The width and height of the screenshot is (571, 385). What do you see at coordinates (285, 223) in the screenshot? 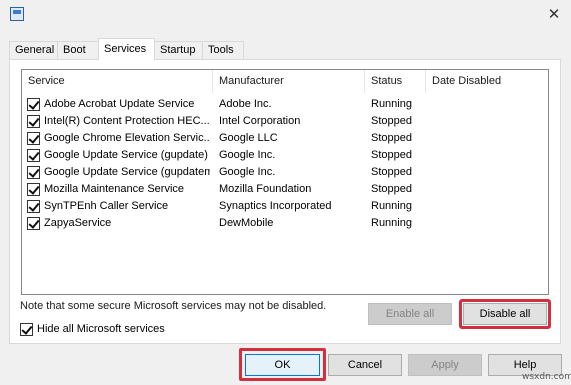
I see `service-row: ZapyaService DewMobile Running` at bounding box center [285, 223].